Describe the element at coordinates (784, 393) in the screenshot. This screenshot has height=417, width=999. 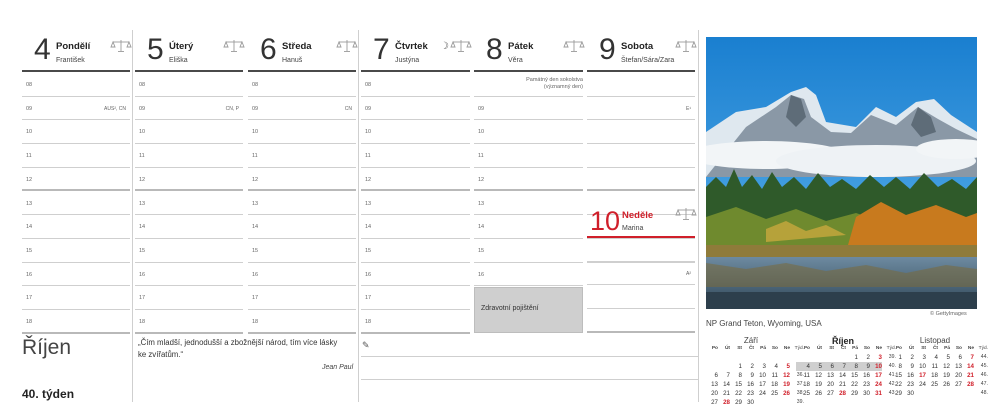
I see `calendar-day: 26` at that location.